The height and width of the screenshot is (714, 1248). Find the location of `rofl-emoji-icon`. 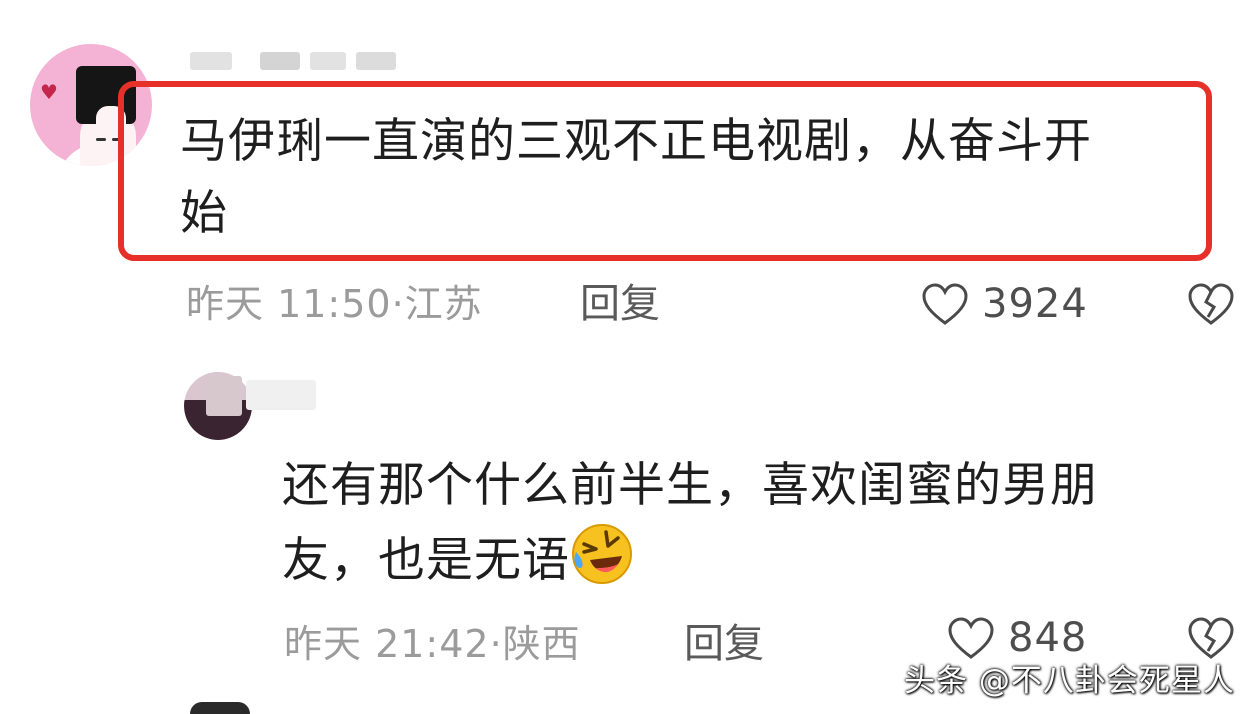

rofl-emoji-icon is located at coordinates (602, 554).